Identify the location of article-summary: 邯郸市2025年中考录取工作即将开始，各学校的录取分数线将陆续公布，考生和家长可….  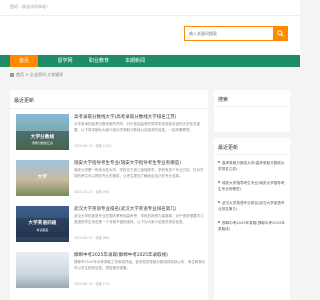
(140, 265).